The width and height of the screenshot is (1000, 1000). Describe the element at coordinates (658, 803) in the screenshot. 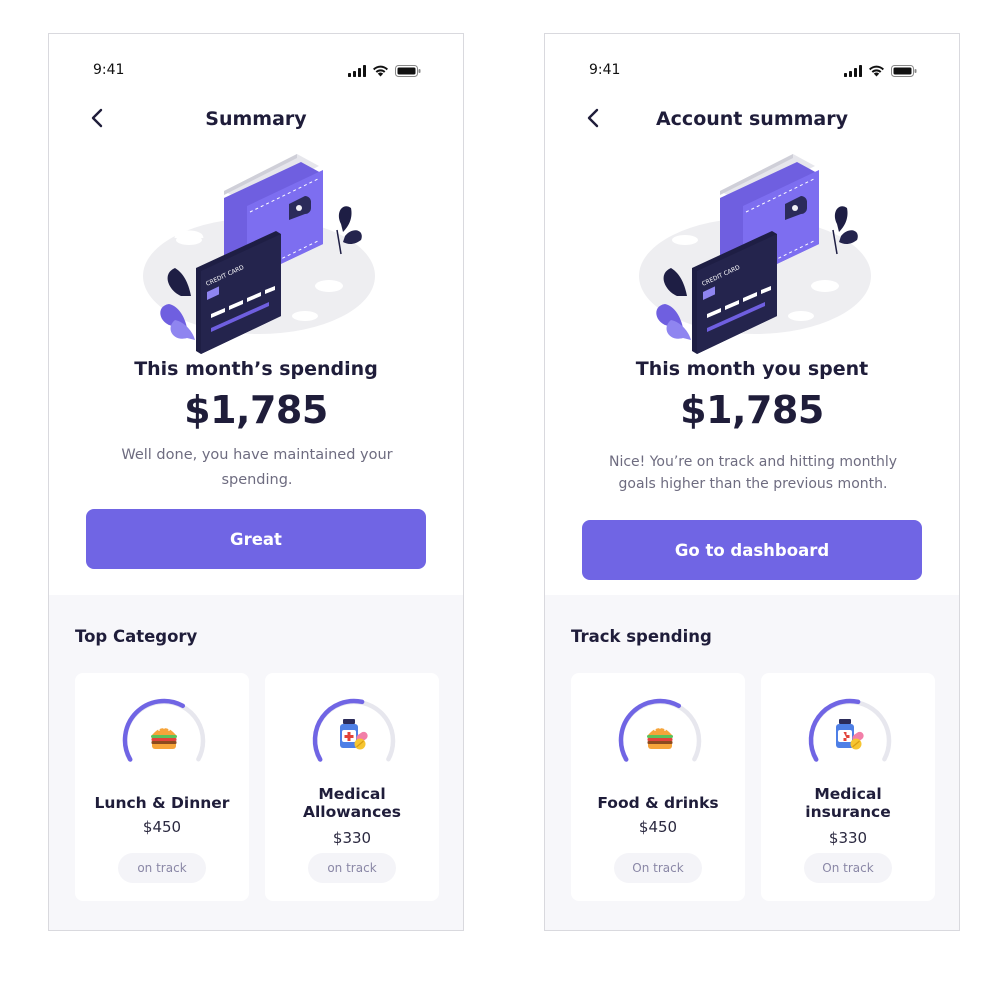

I see `category-name: Food & drinks` at that location.